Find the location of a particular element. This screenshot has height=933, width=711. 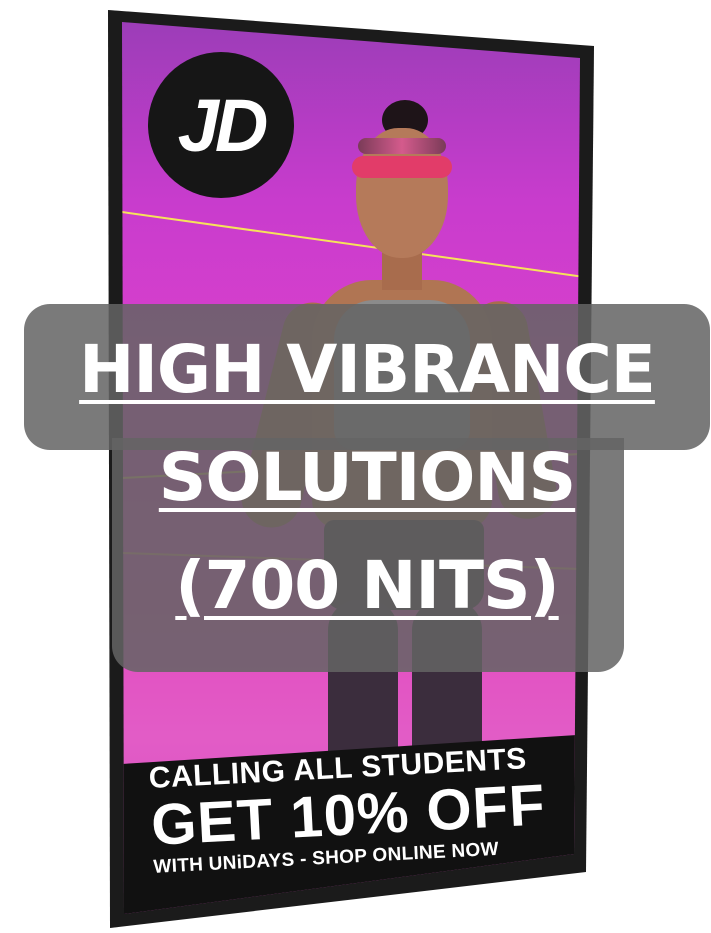

jd-logo: JD is located at coordinates (221, 125).